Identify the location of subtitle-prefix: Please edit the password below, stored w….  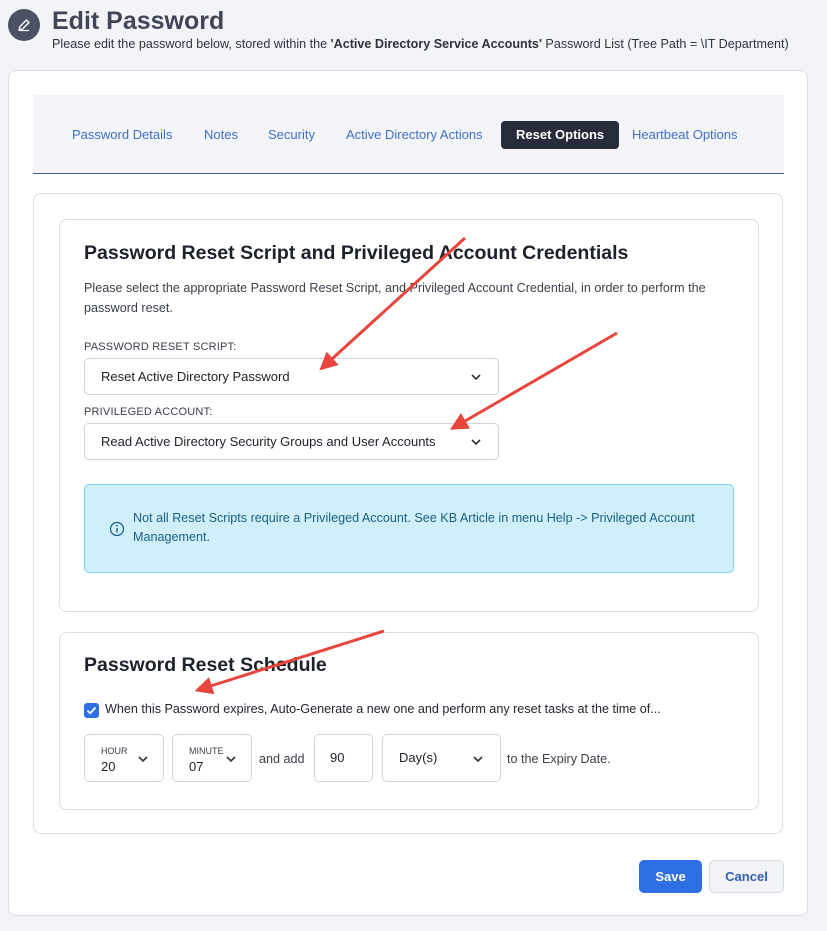
(191, 44).